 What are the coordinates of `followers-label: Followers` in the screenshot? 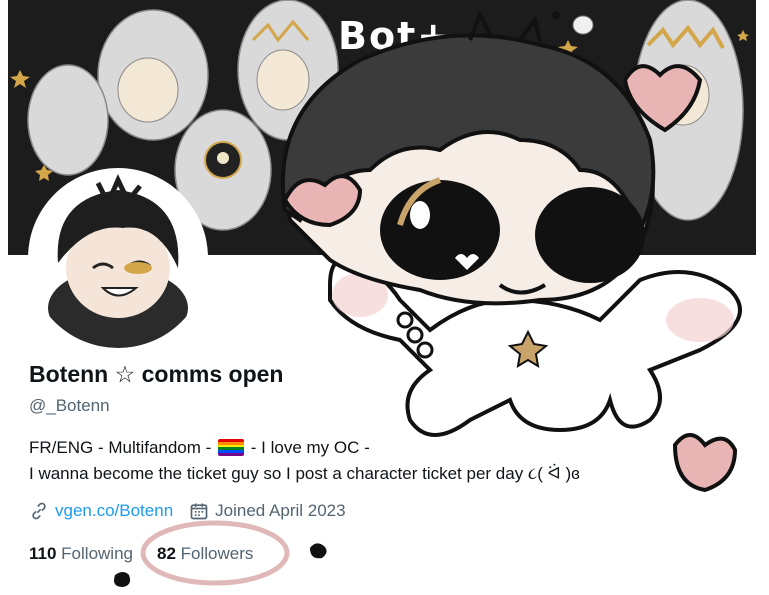 It's located at (217, 553).